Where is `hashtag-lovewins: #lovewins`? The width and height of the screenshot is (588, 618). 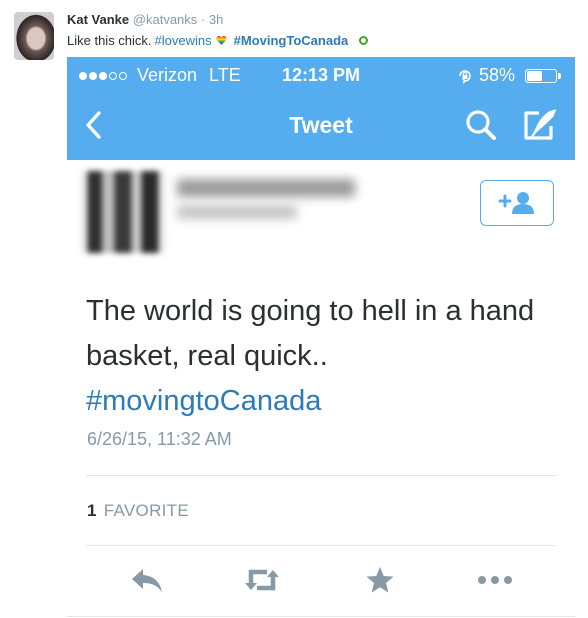
hashtag-lovewins: #lovewins is located at coordinates (183, 40).